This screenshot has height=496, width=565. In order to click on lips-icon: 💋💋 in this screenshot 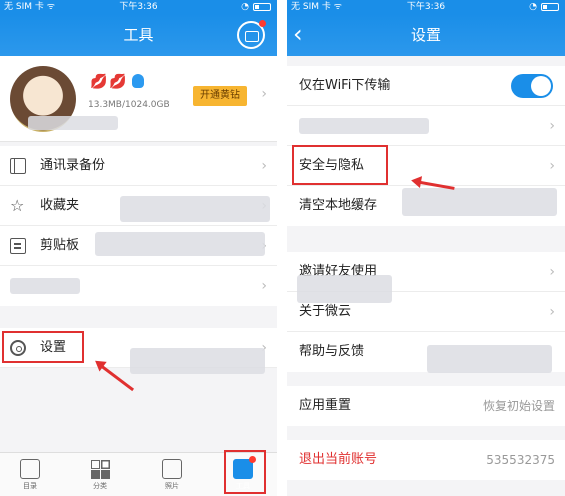, I will do `click(109, 82)`.